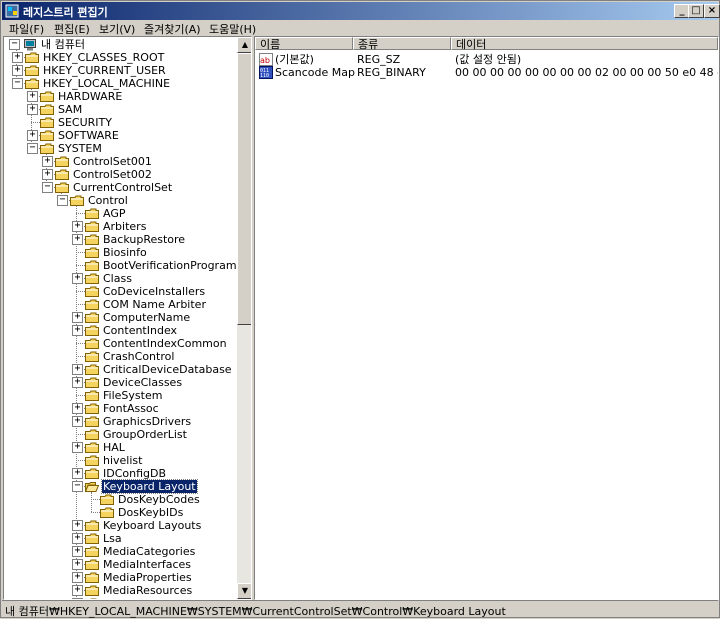 This screenshot has height=619, width=720. Describe the element at coordinates (120, 265) in the screenshot. I see `tree-node: BootVerificationProgram` at that location.